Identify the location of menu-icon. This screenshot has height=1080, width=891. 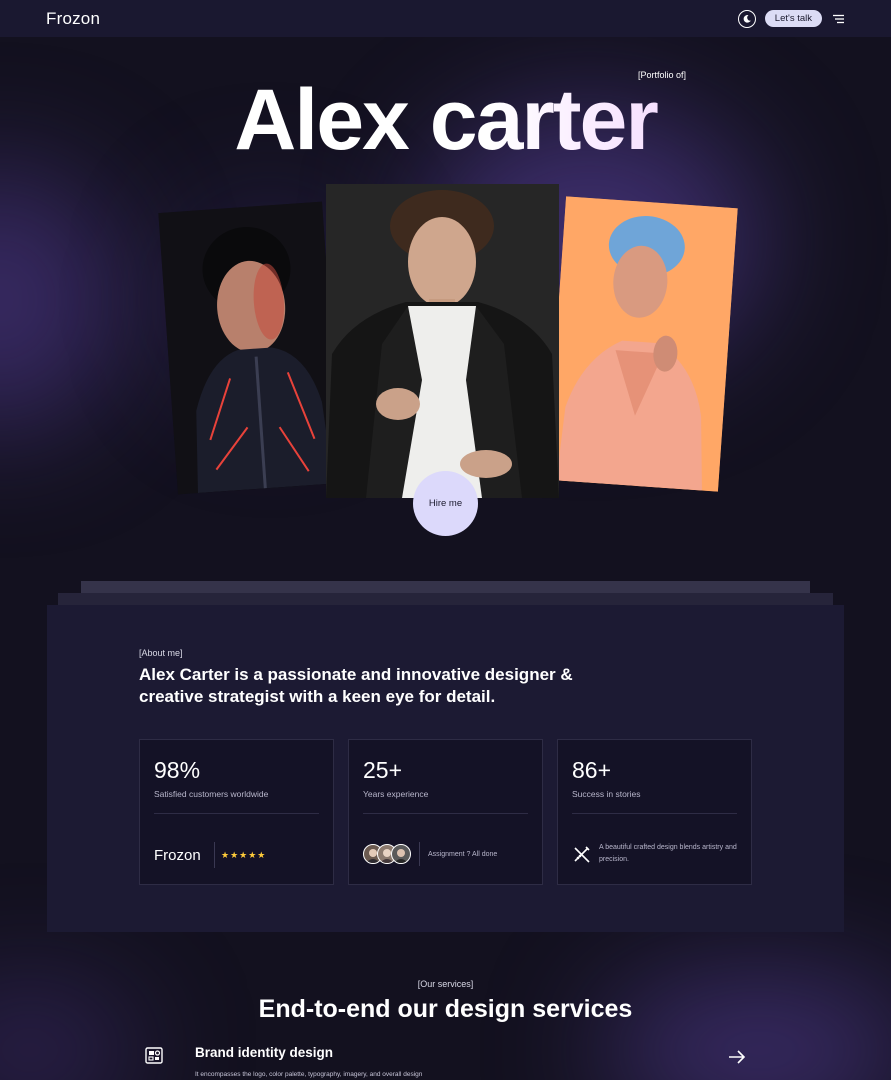
(838, 19).